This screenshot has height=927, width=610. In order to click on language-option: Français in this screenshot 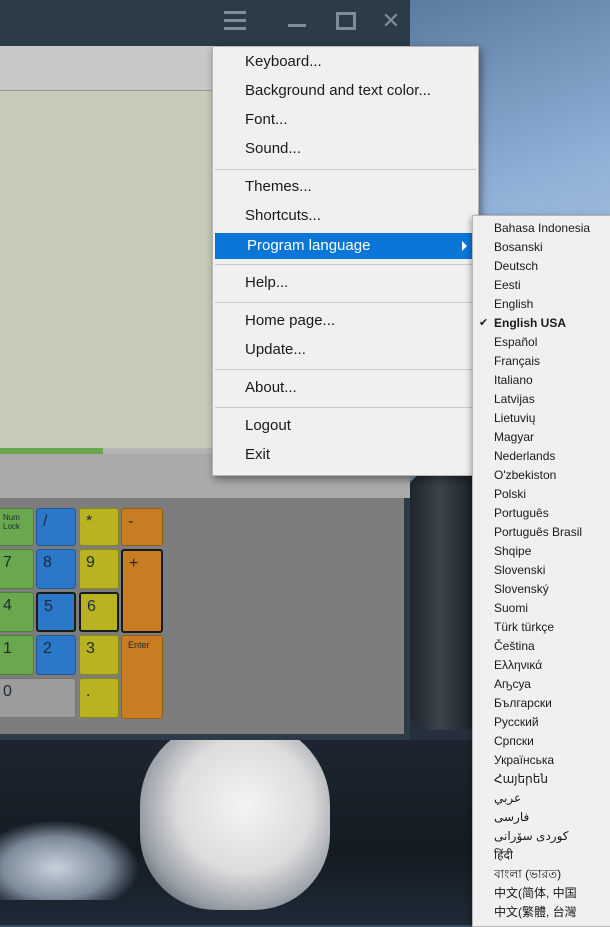, I will do `click(541, 361)`.